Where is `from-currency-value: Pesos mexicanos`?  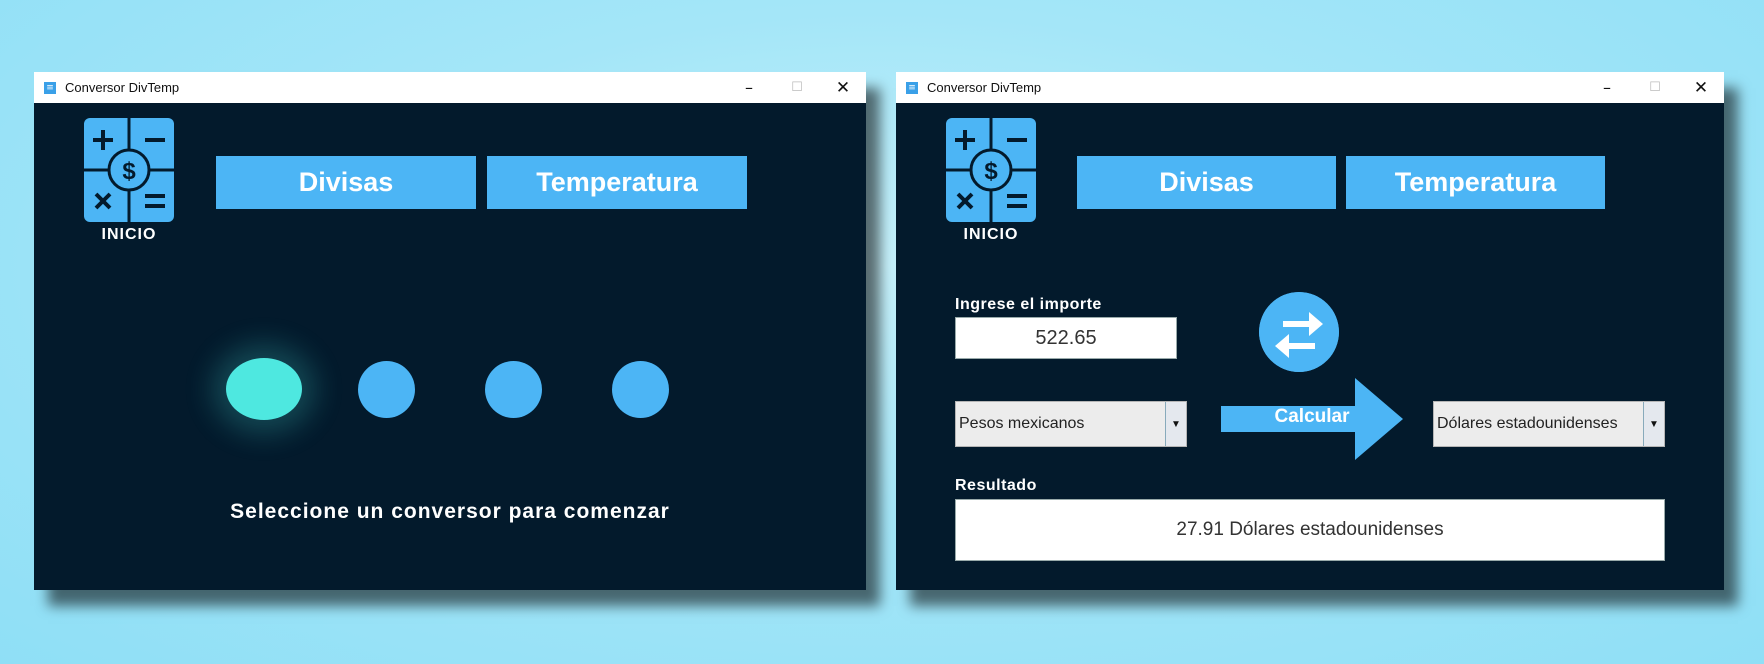 from-currency-value: Pesos mexicanos is located at coordinates (1022, 423).